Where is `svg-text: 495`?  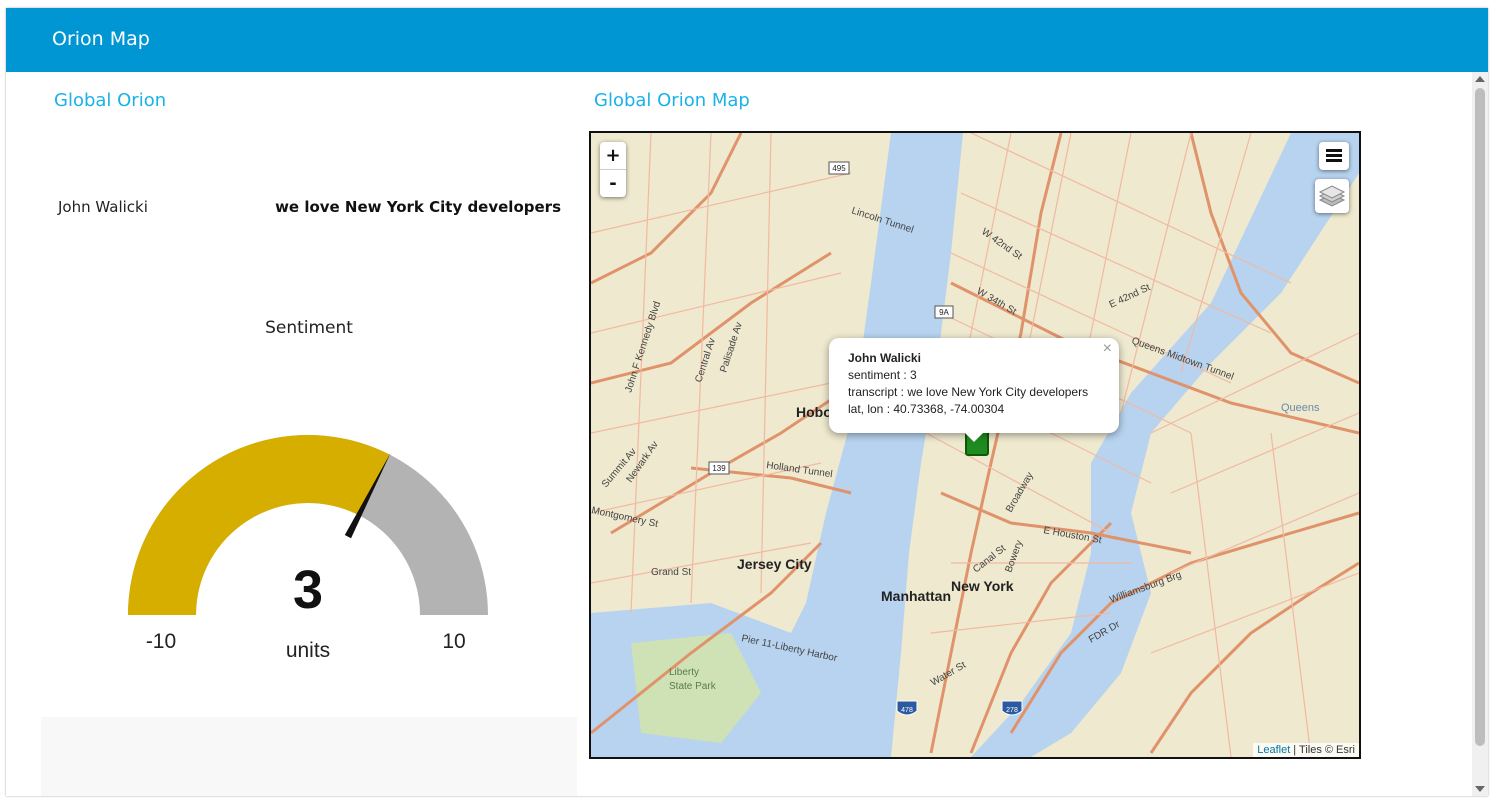
svg-text: 495 is located at coordinates (839, 168).